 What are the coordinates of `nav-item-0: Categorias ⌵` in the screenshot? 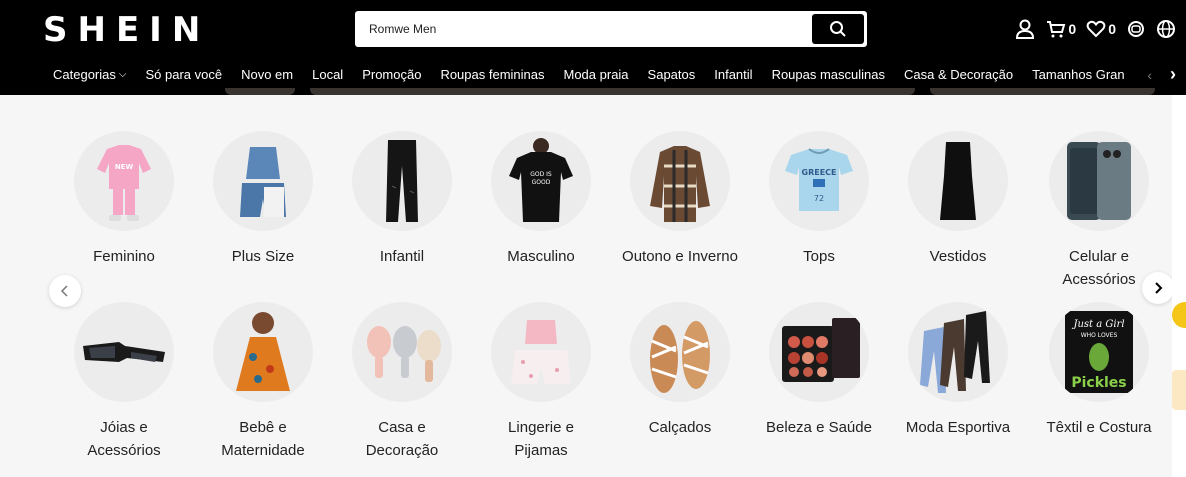 It's located at (89, 74).